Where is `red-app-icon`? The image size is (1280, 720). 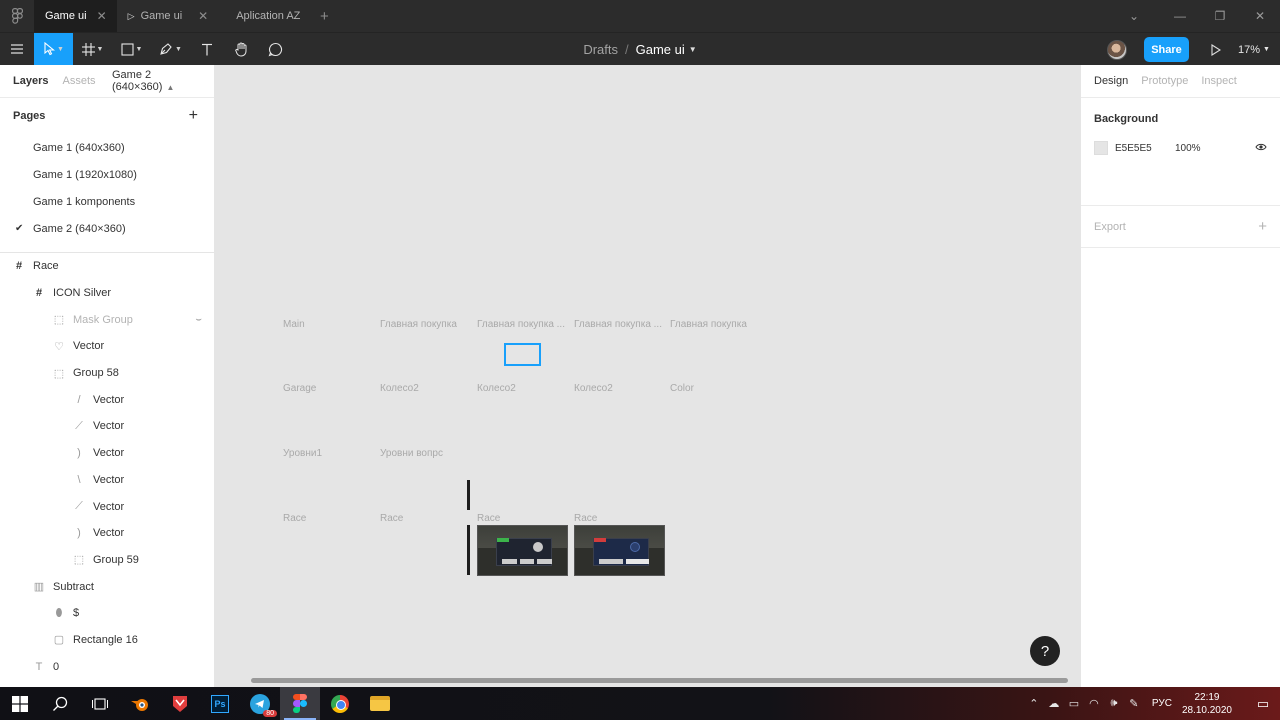
red-app-icon is located at coordinates (180, 703).